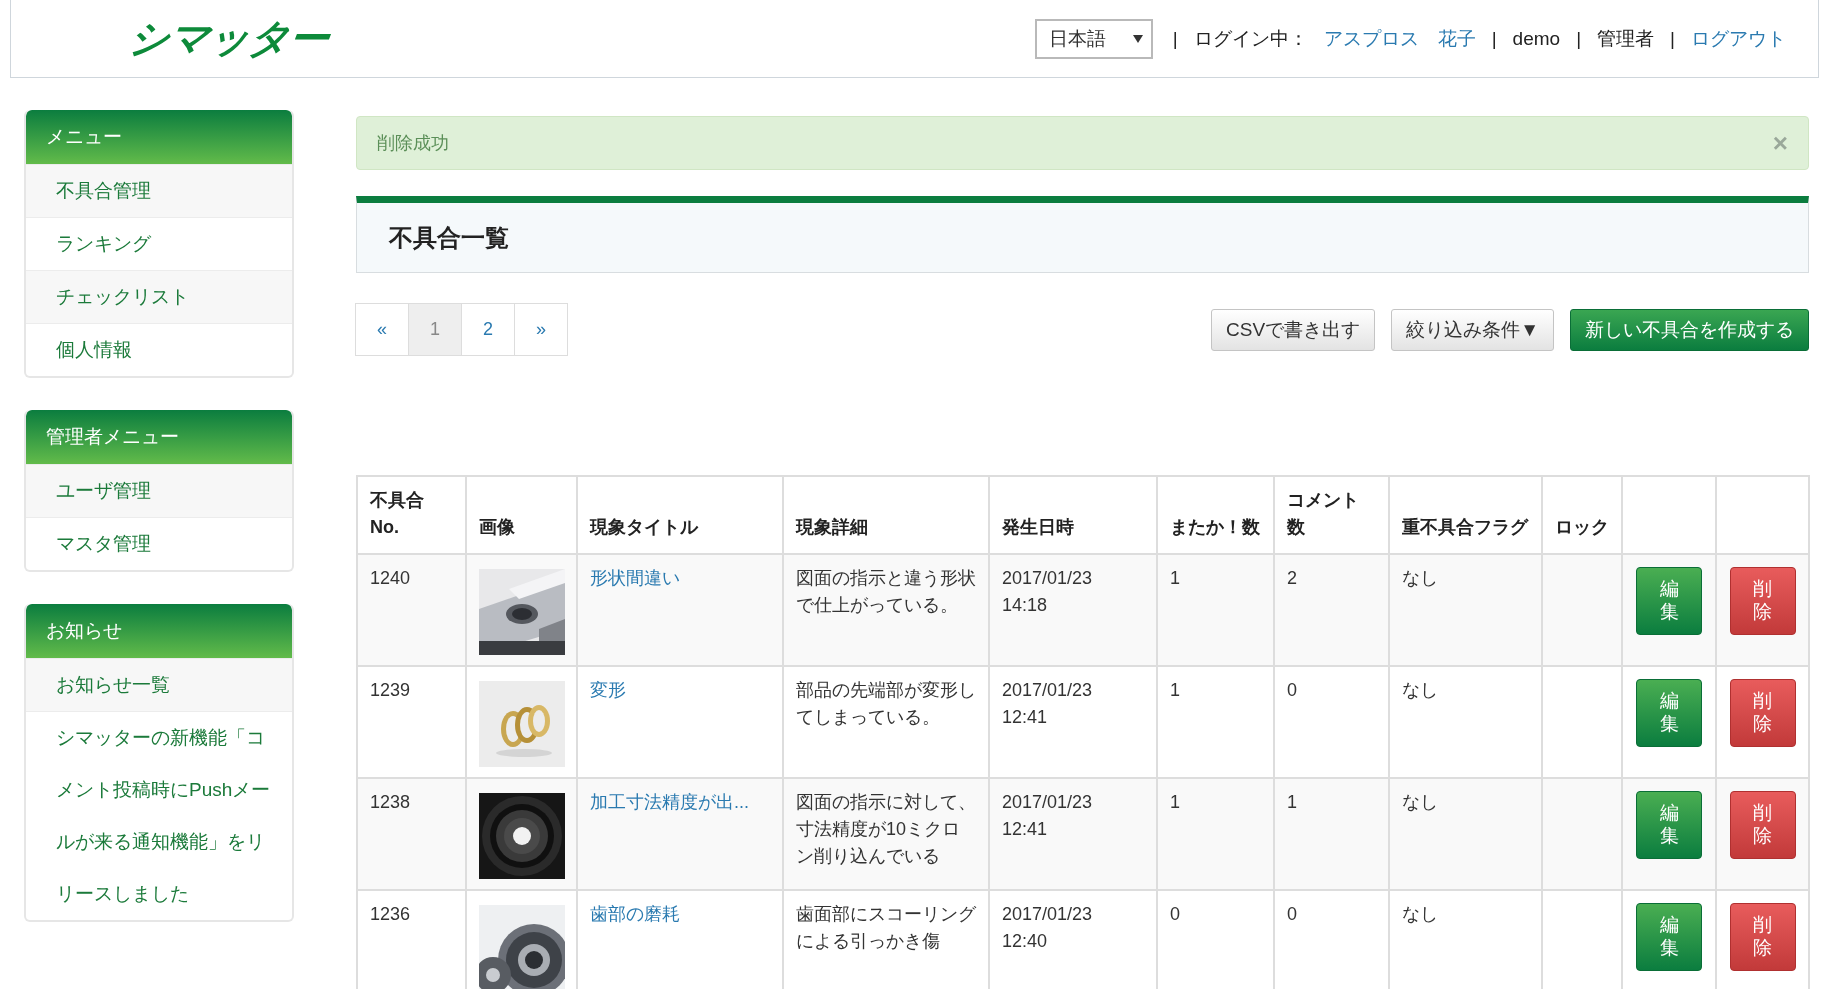 The image size is (1829, 989). I want to click on panel-header: お知らせ, so click(159, 631).